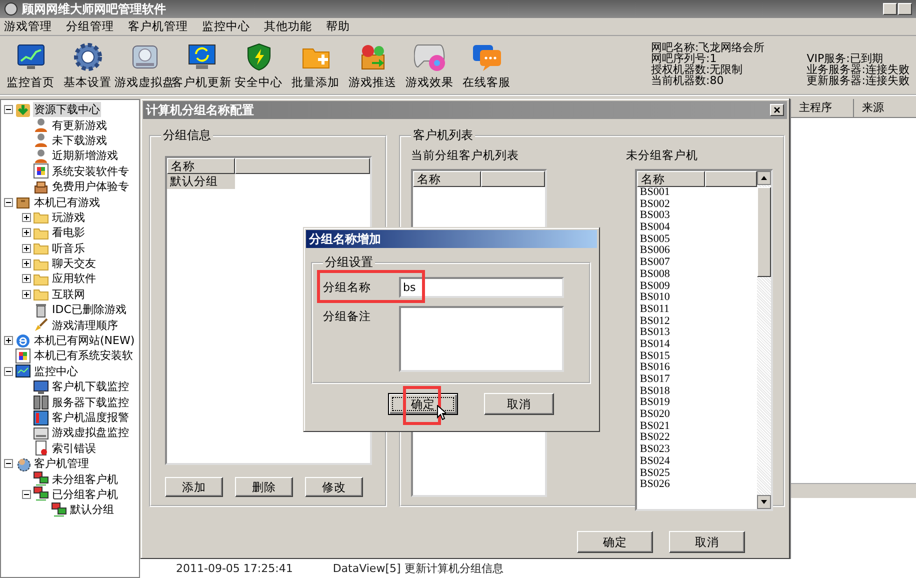 Image resolution: width=916 pixels, height=578 pixels. Describe the element at coordinates (85, 156) in the screenshot. I see `tree-item: 近期新增游戏` at that location.